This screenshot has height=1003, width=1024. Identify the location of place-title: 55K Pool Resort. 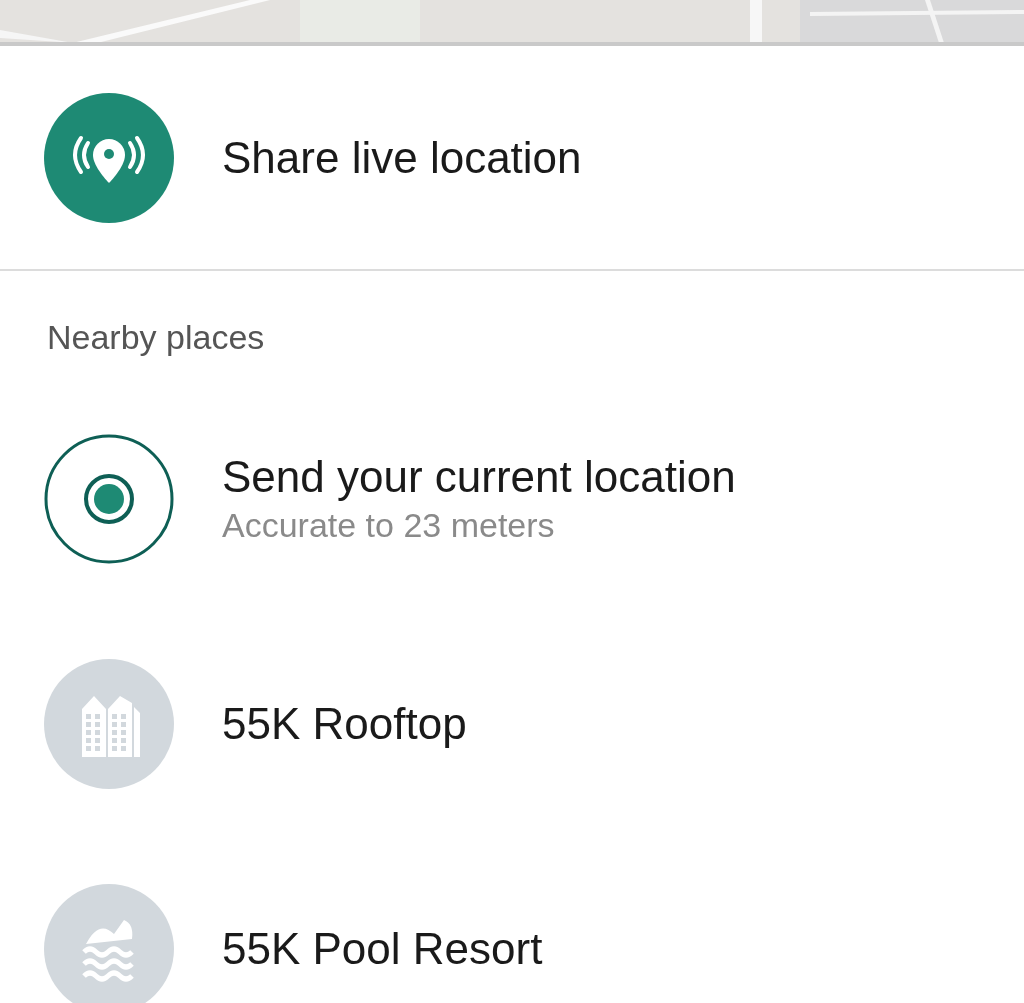
(382, 949).